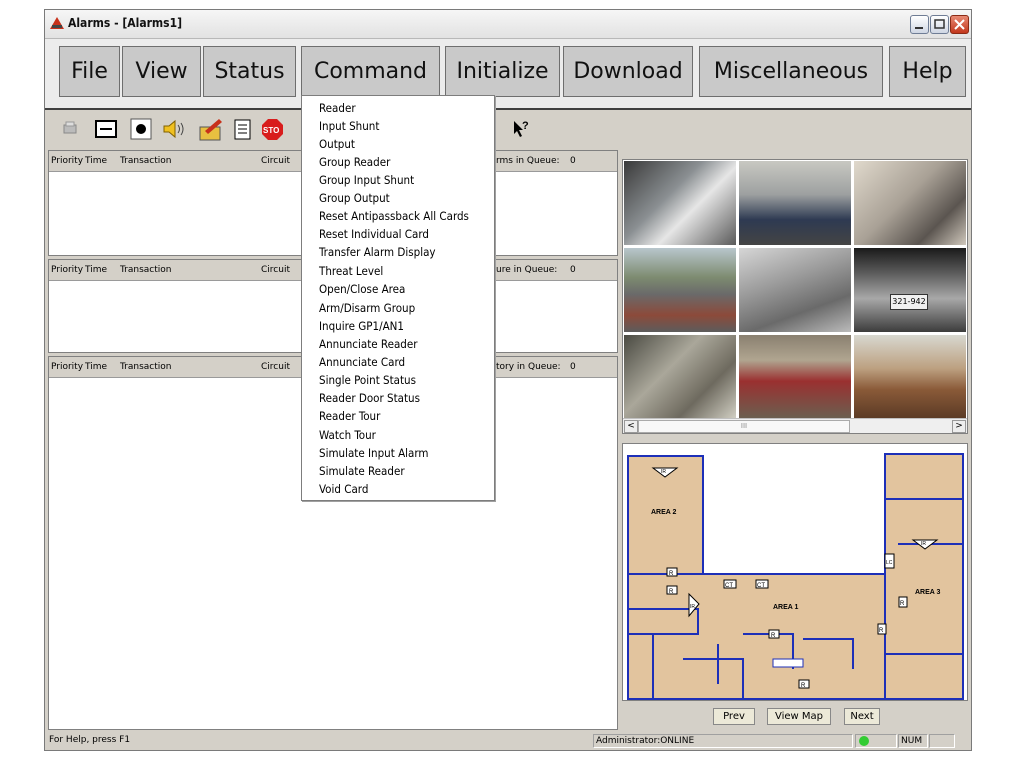  I want to click on area-1-label: AREA 1, so click(786, 607).